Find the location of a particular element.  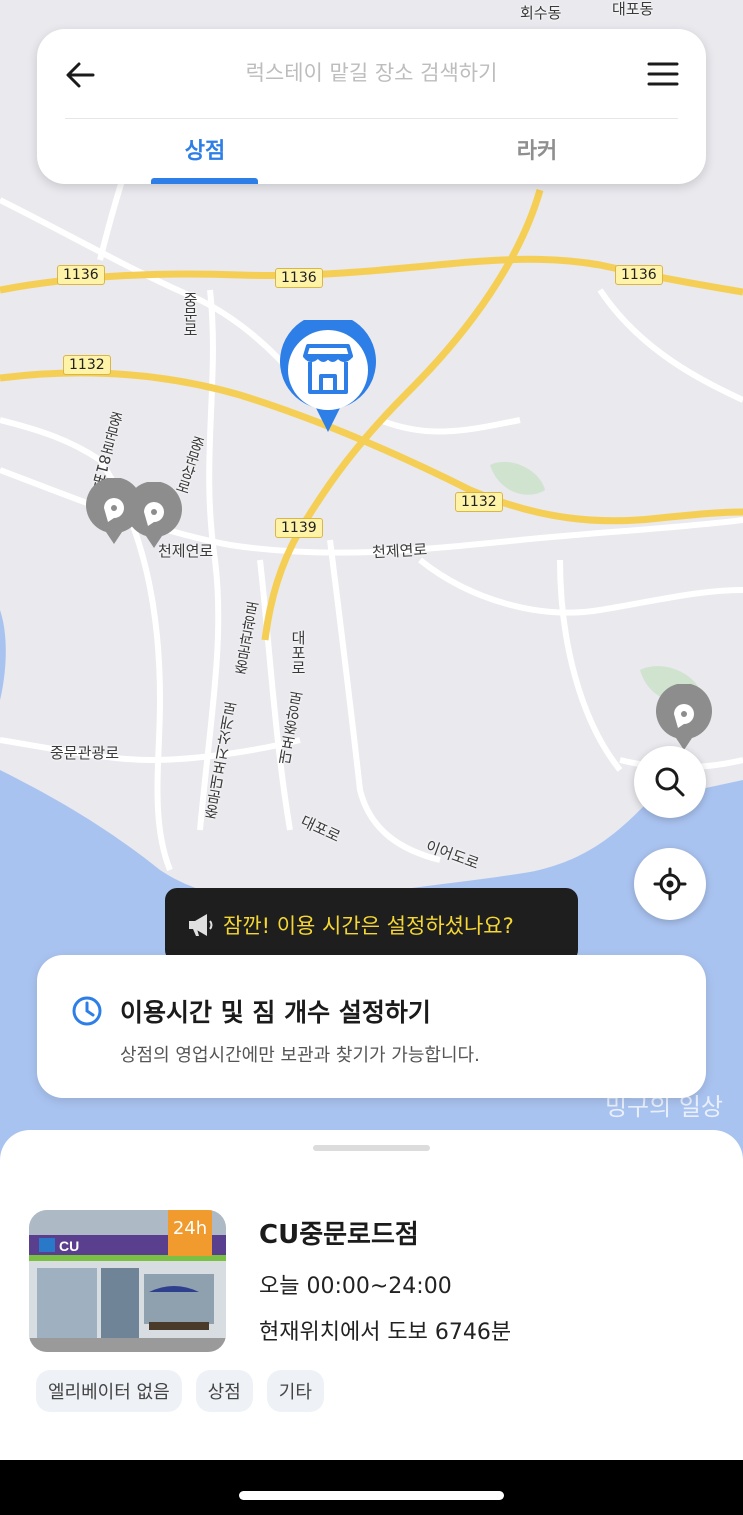

store-name: CU중문로드점 is located at coordinates (339, 1232).